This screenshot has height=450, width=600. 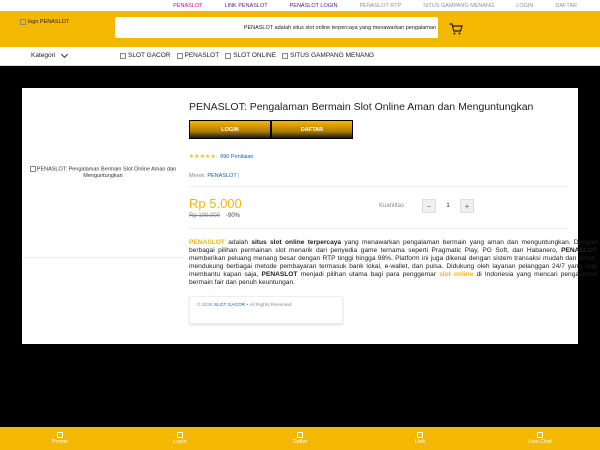 I want to click on link-icon, so click(x=420, y=435).